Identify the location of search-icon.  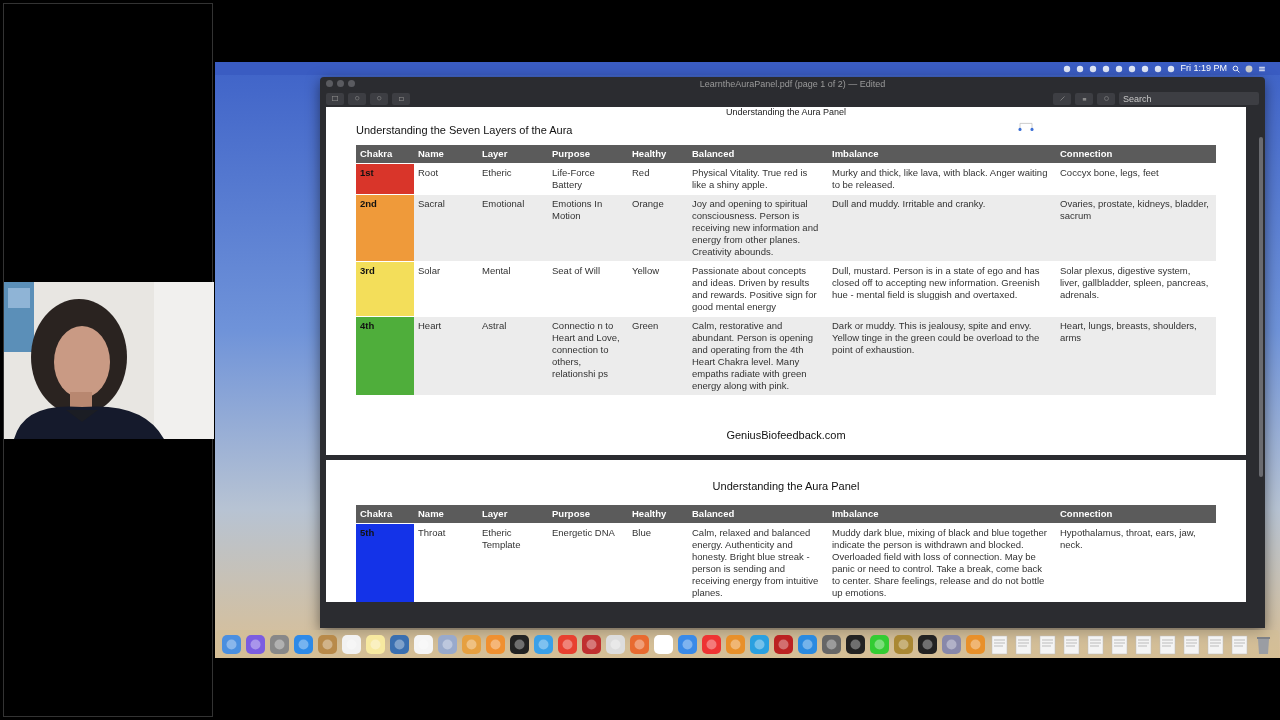
(1236, 68).